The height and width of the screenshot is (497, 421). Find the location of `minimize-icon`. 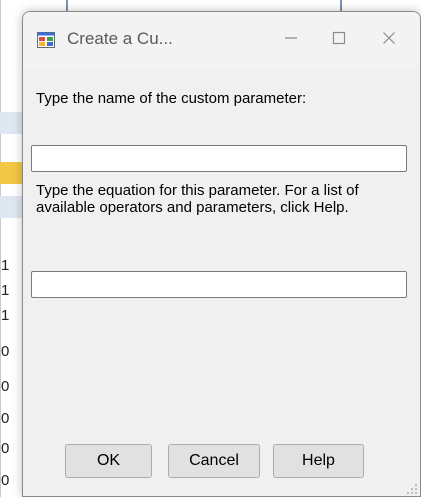

minimize-icon is located at coordinates (291, 40).